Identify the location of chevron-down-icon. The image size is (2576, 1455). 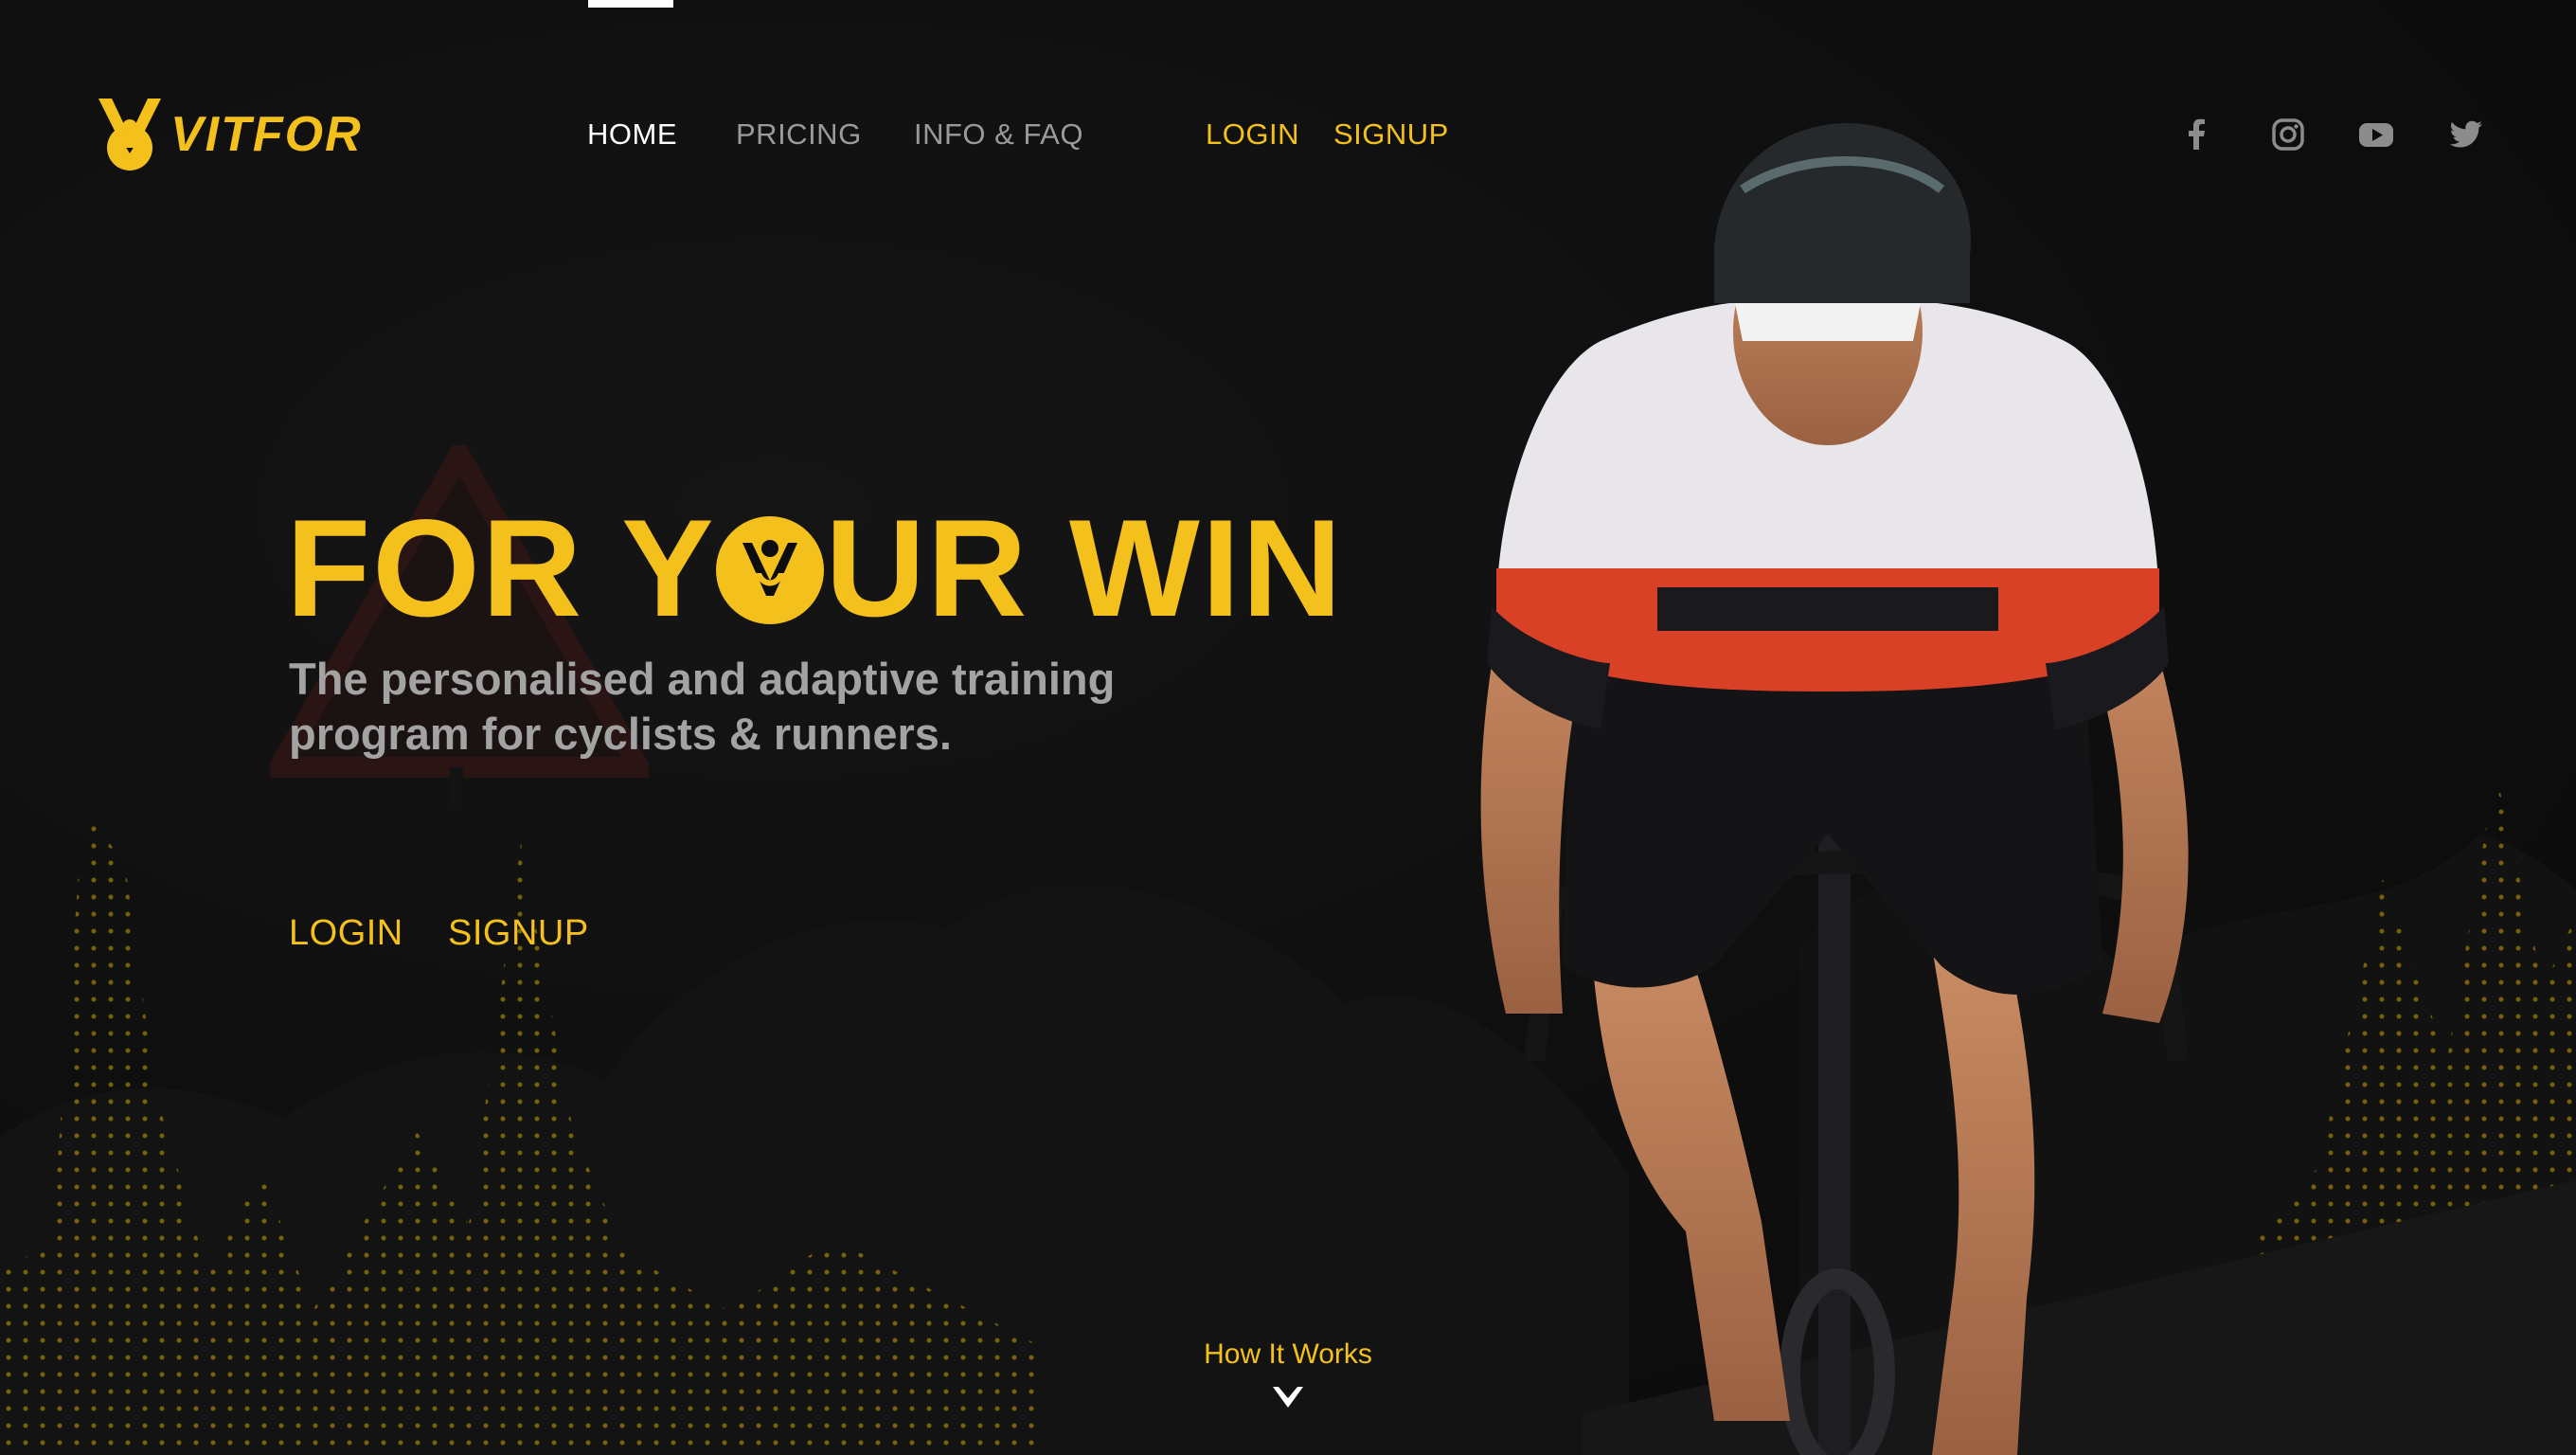
(1288, 1397).